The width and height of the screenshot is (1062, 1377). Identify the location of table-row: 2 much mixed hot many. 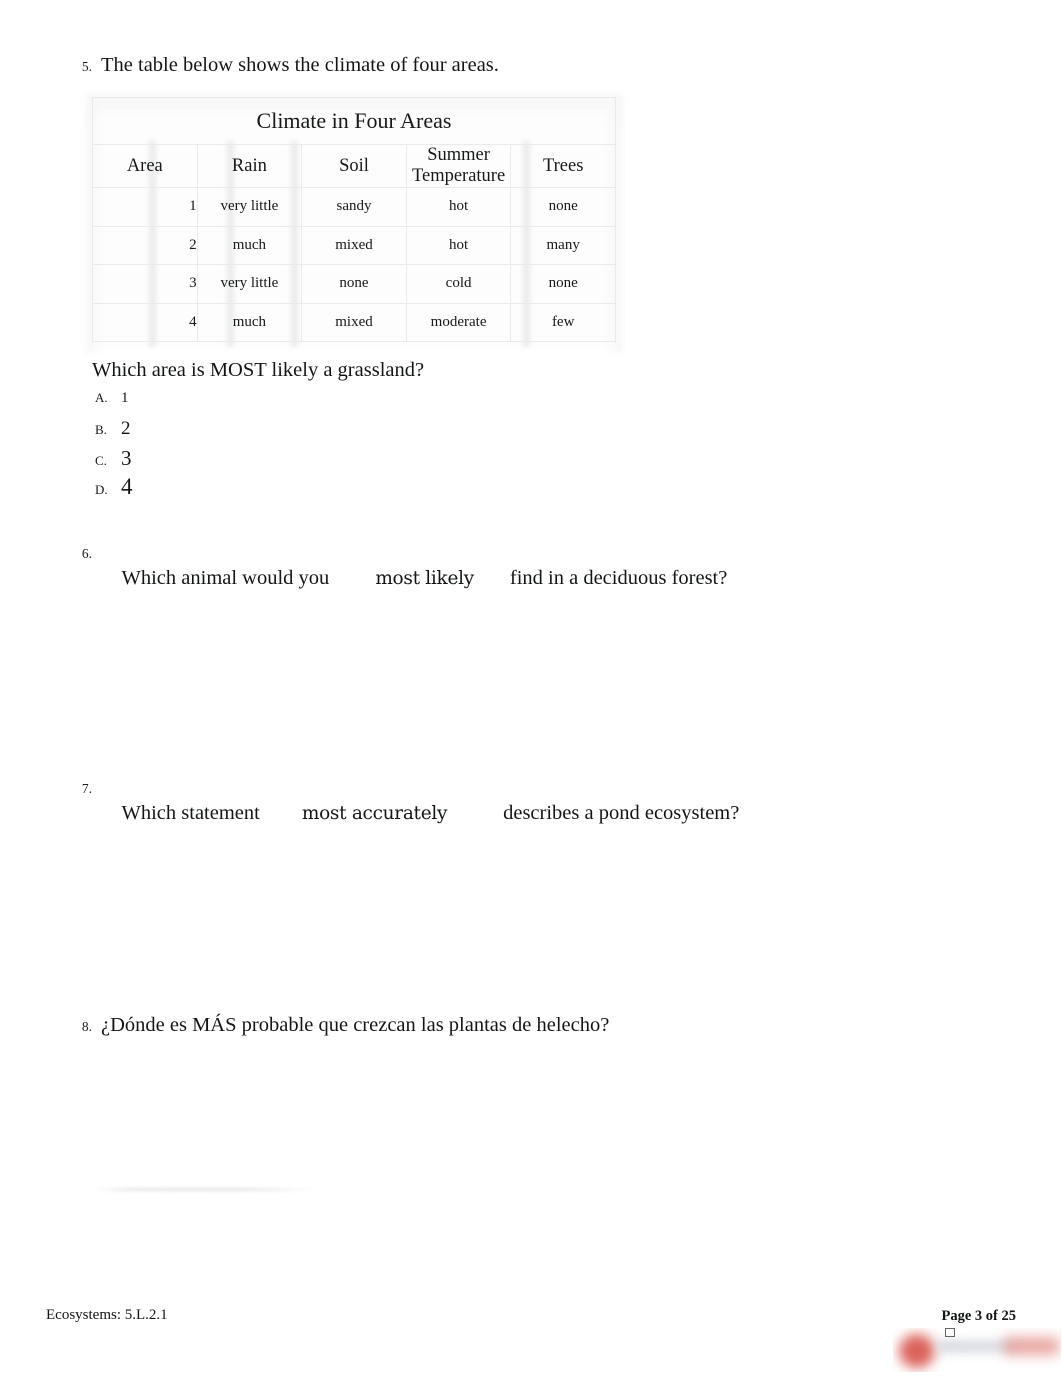
(354, 245).